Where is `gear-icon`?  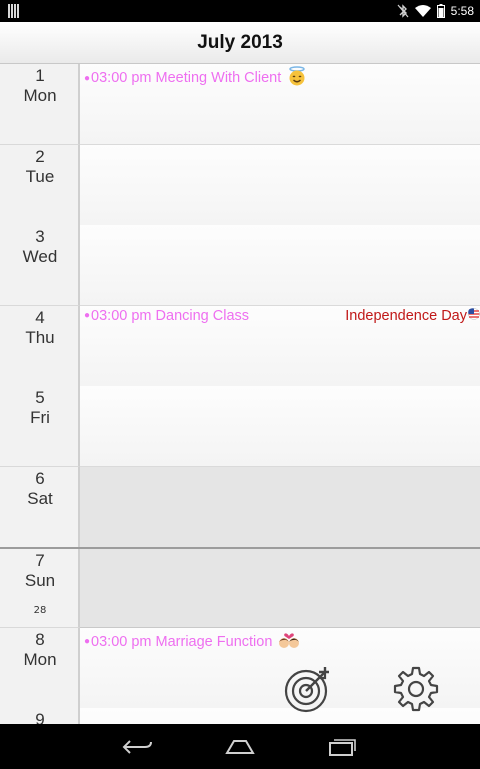
gear-icon is located at coordinates (416, 689).